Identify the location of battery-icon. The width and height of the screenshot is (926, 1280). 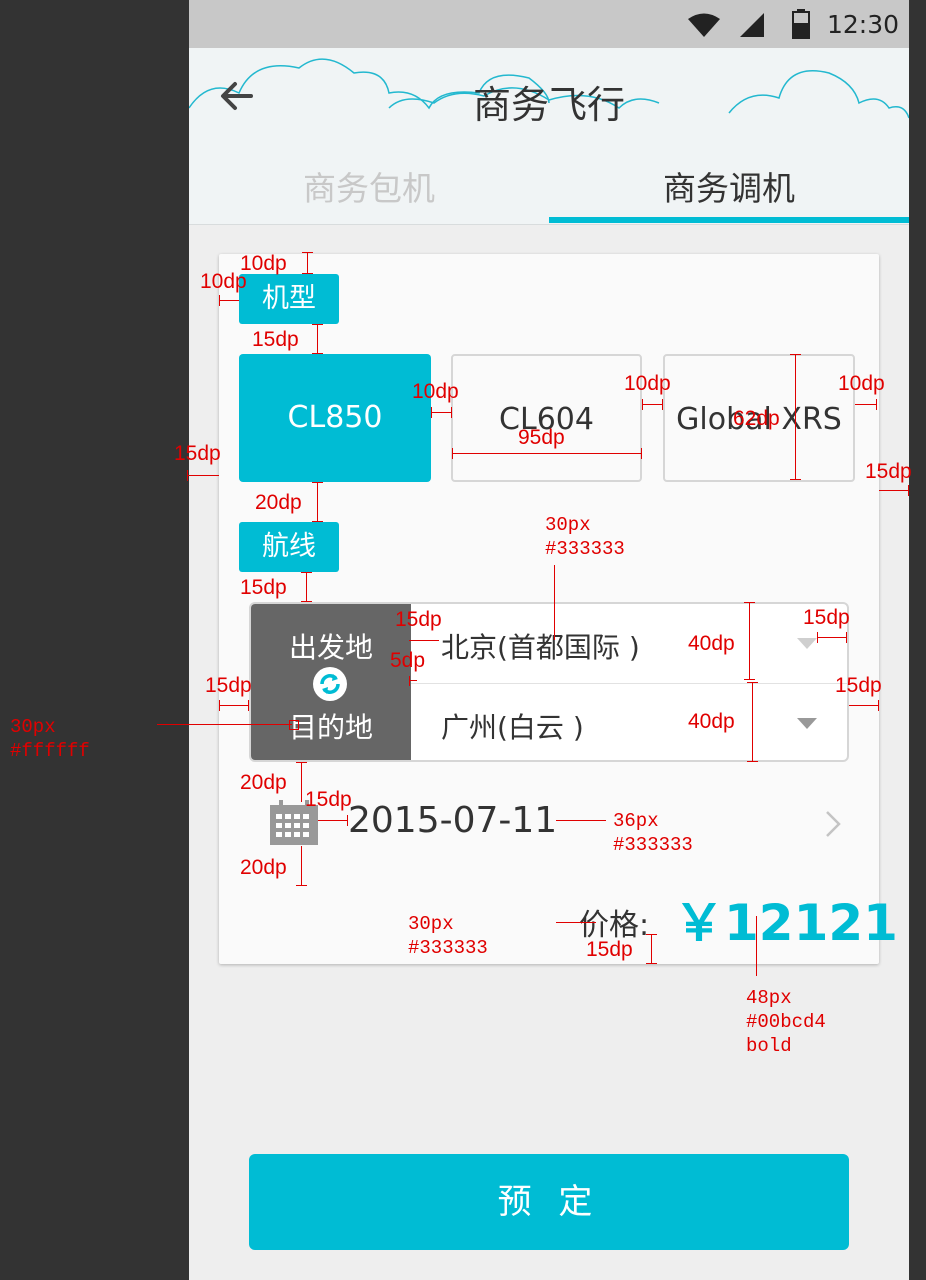
(801, 24).